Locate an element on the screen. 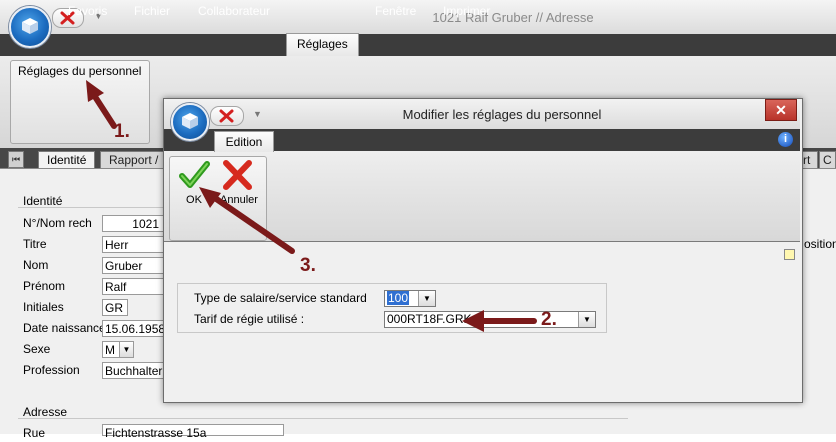 This screenshot has width=836, height=442. menu-bar is located at coordinates (418, 45).